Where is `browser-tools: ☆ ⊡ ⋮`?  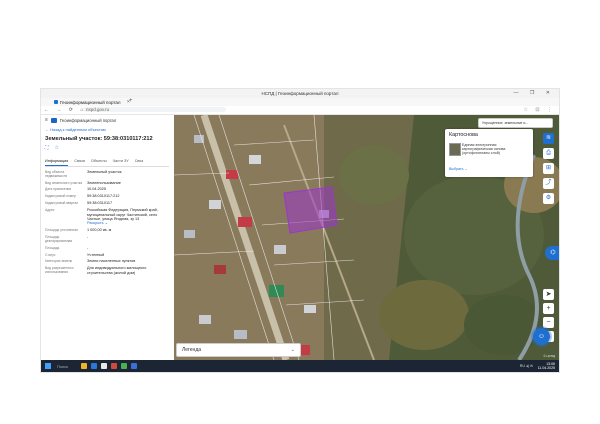 browser-tools: ☆ ⊡ ⋮ is located at coordinates (539, 110).